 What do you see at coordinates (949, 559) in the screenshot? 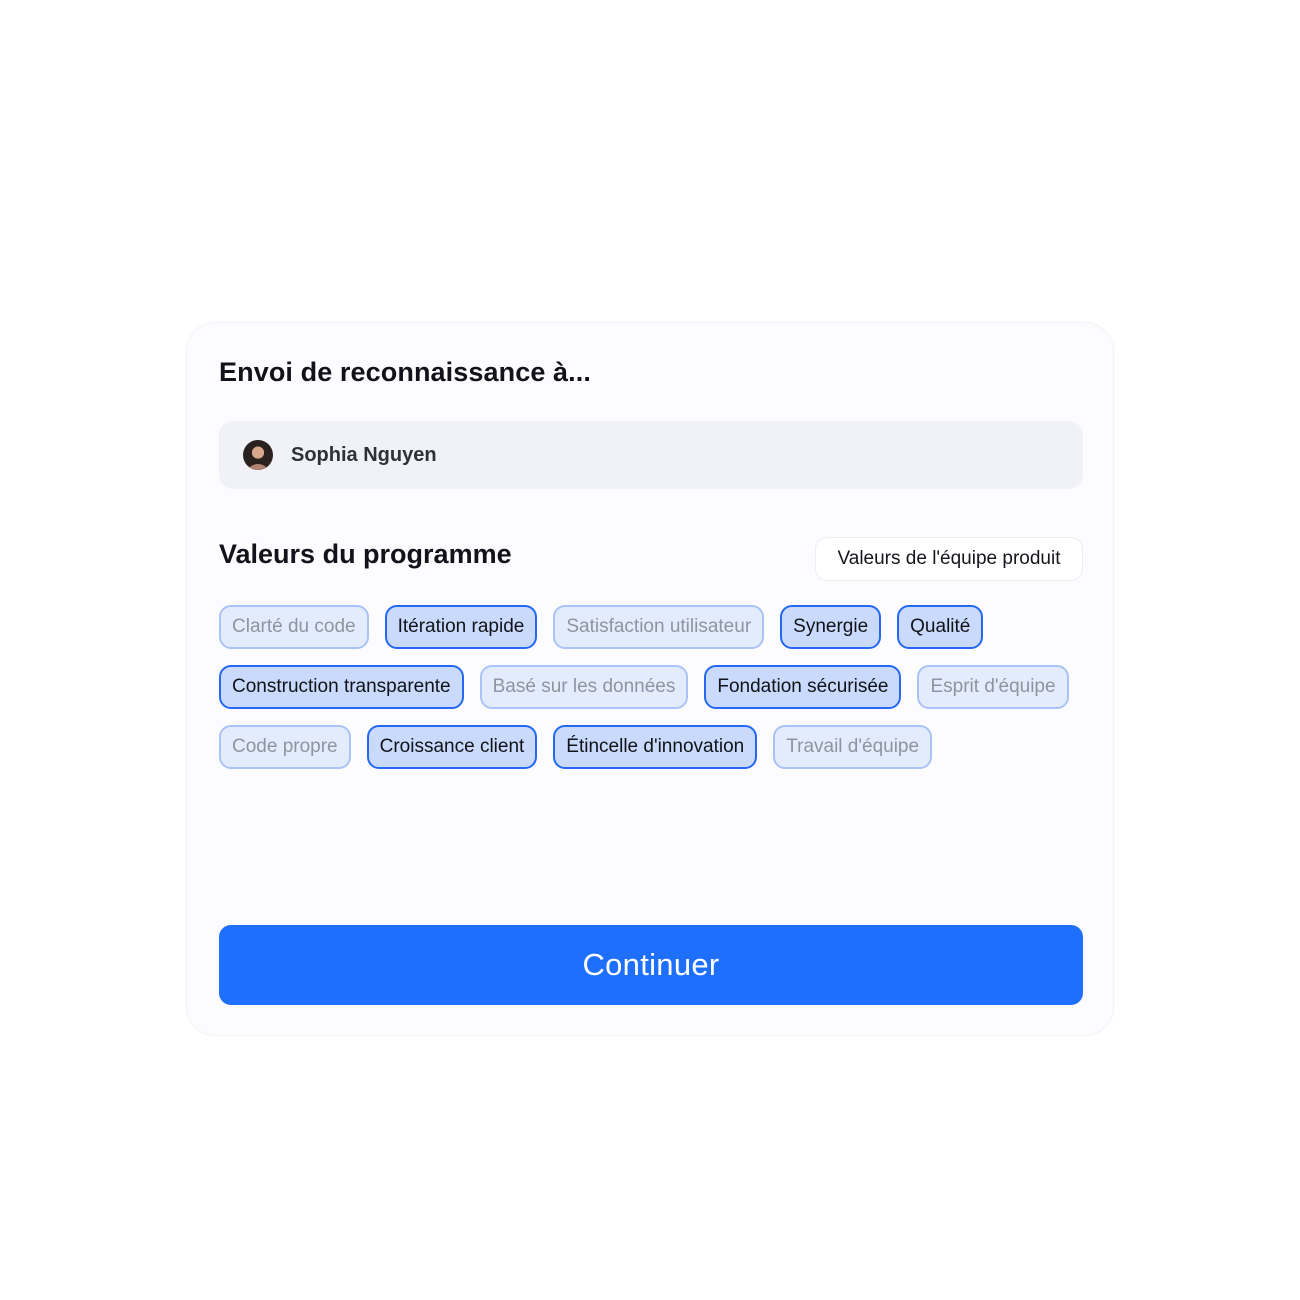
I see `team-values-button: Valeurs de l'équipe produit` at bounding box center [949, 559].